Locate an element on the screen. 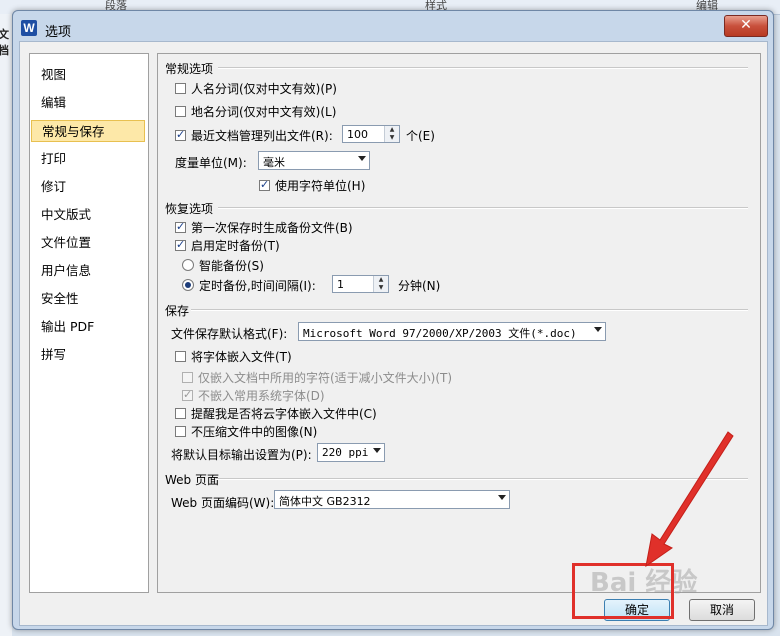  arrow-icon is located at coordinates (689, 499).